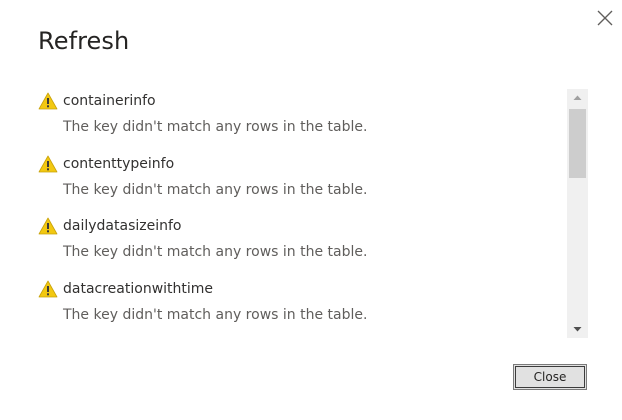 Image resolution: width=622 pixels, height=420 pixels. I want to click on item-name: datacreationwithtime, so click(138, 288).